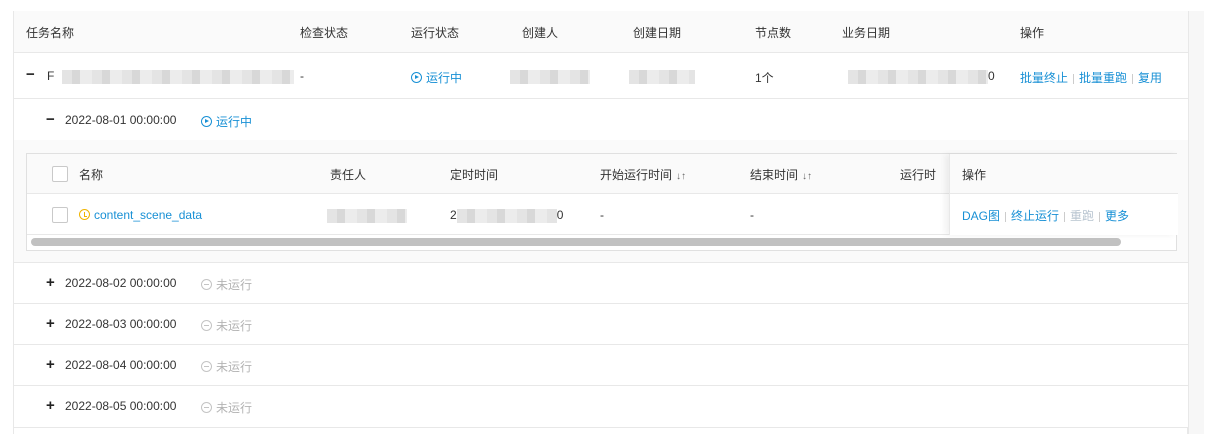  I want to click on col-name: 名称, so click(91, 175).